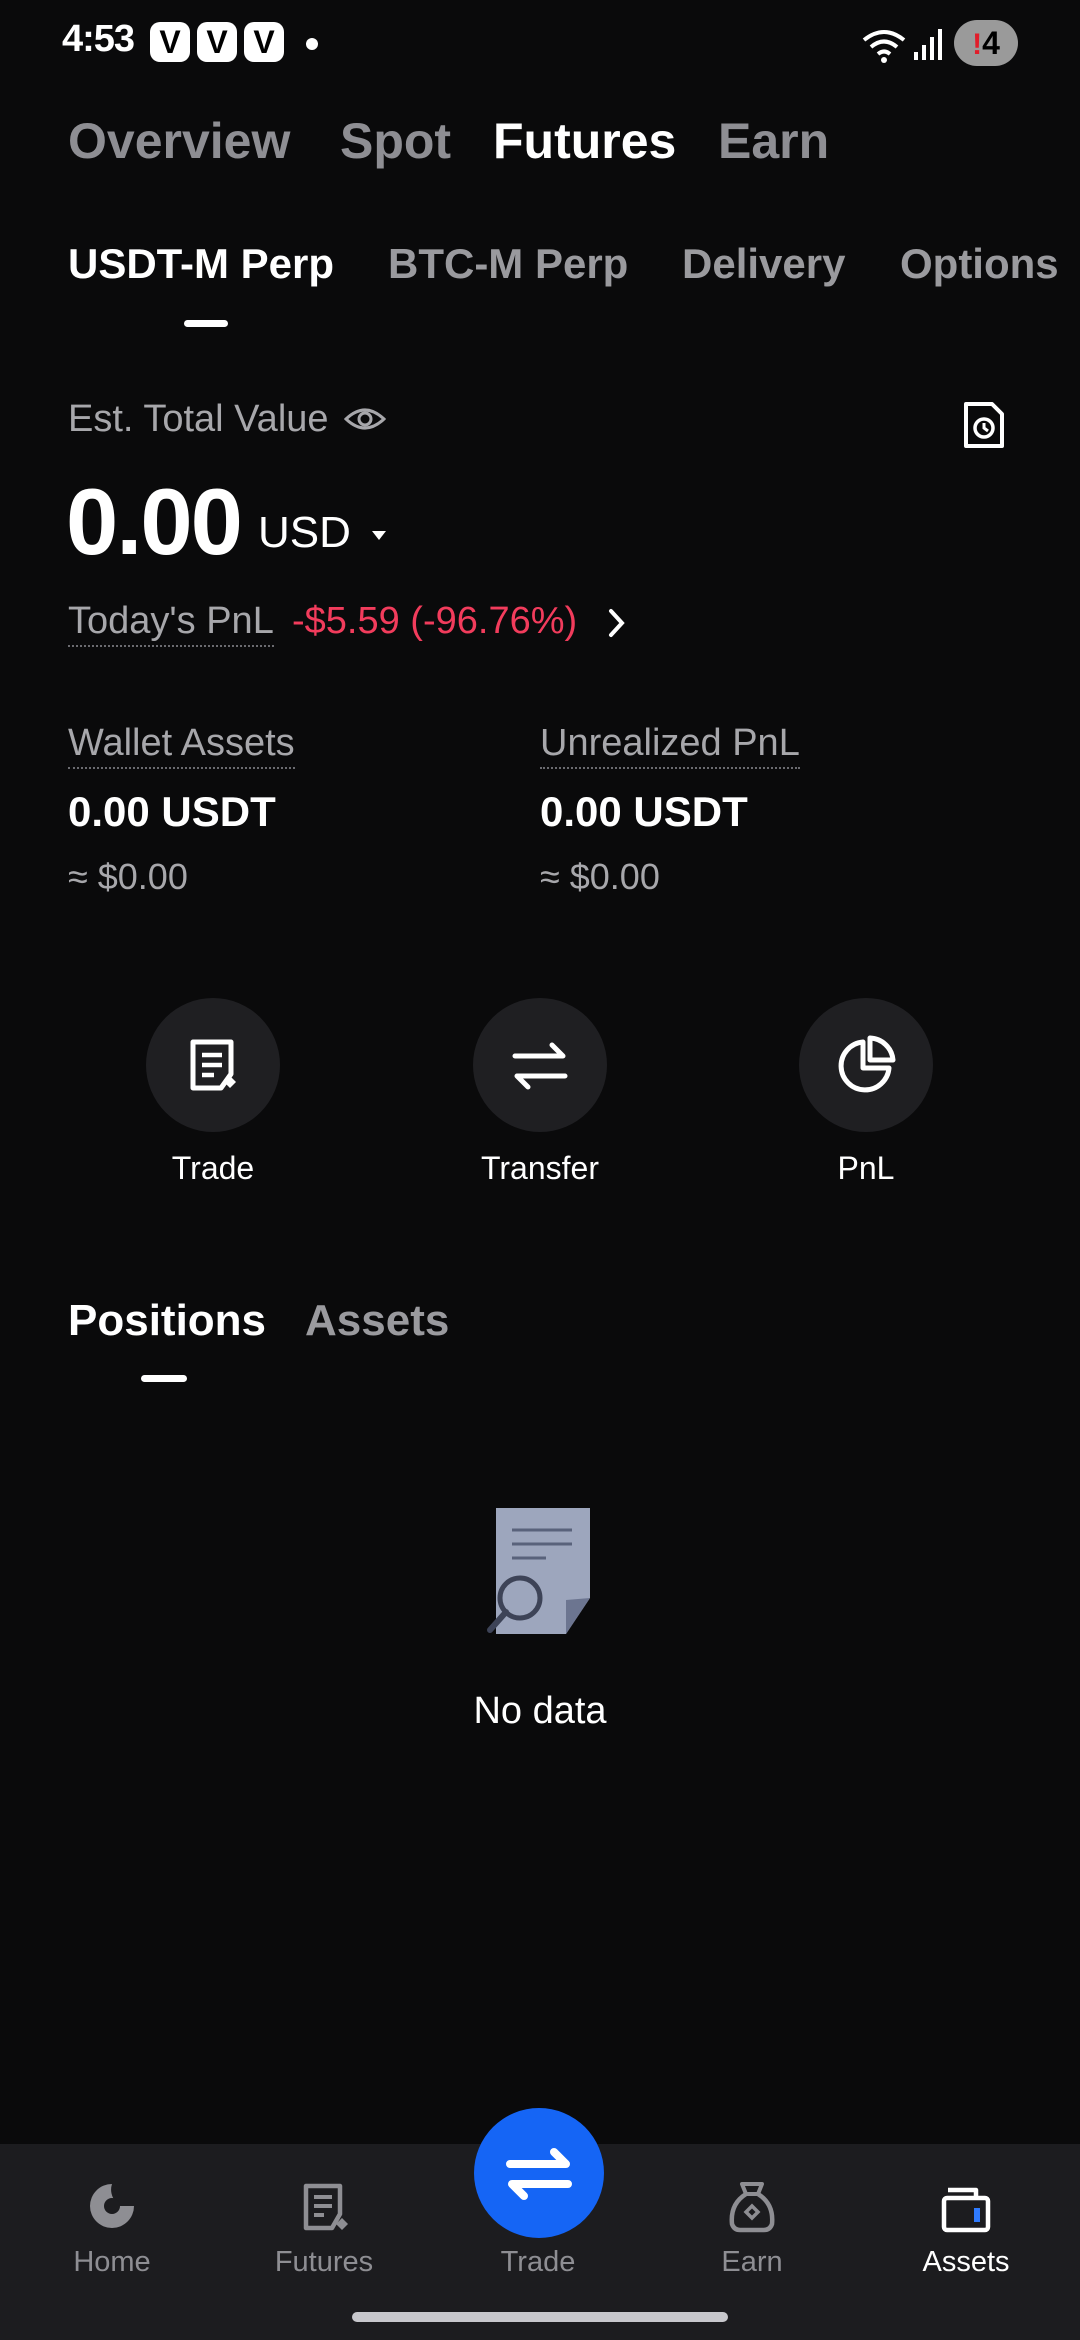 The width and height of the screenshot is (1080, 2340). Describe the element at coordinates (600, 876) in the screenshot. I see `unrealized-pnl-usd: ≈ $0.00` at that location.